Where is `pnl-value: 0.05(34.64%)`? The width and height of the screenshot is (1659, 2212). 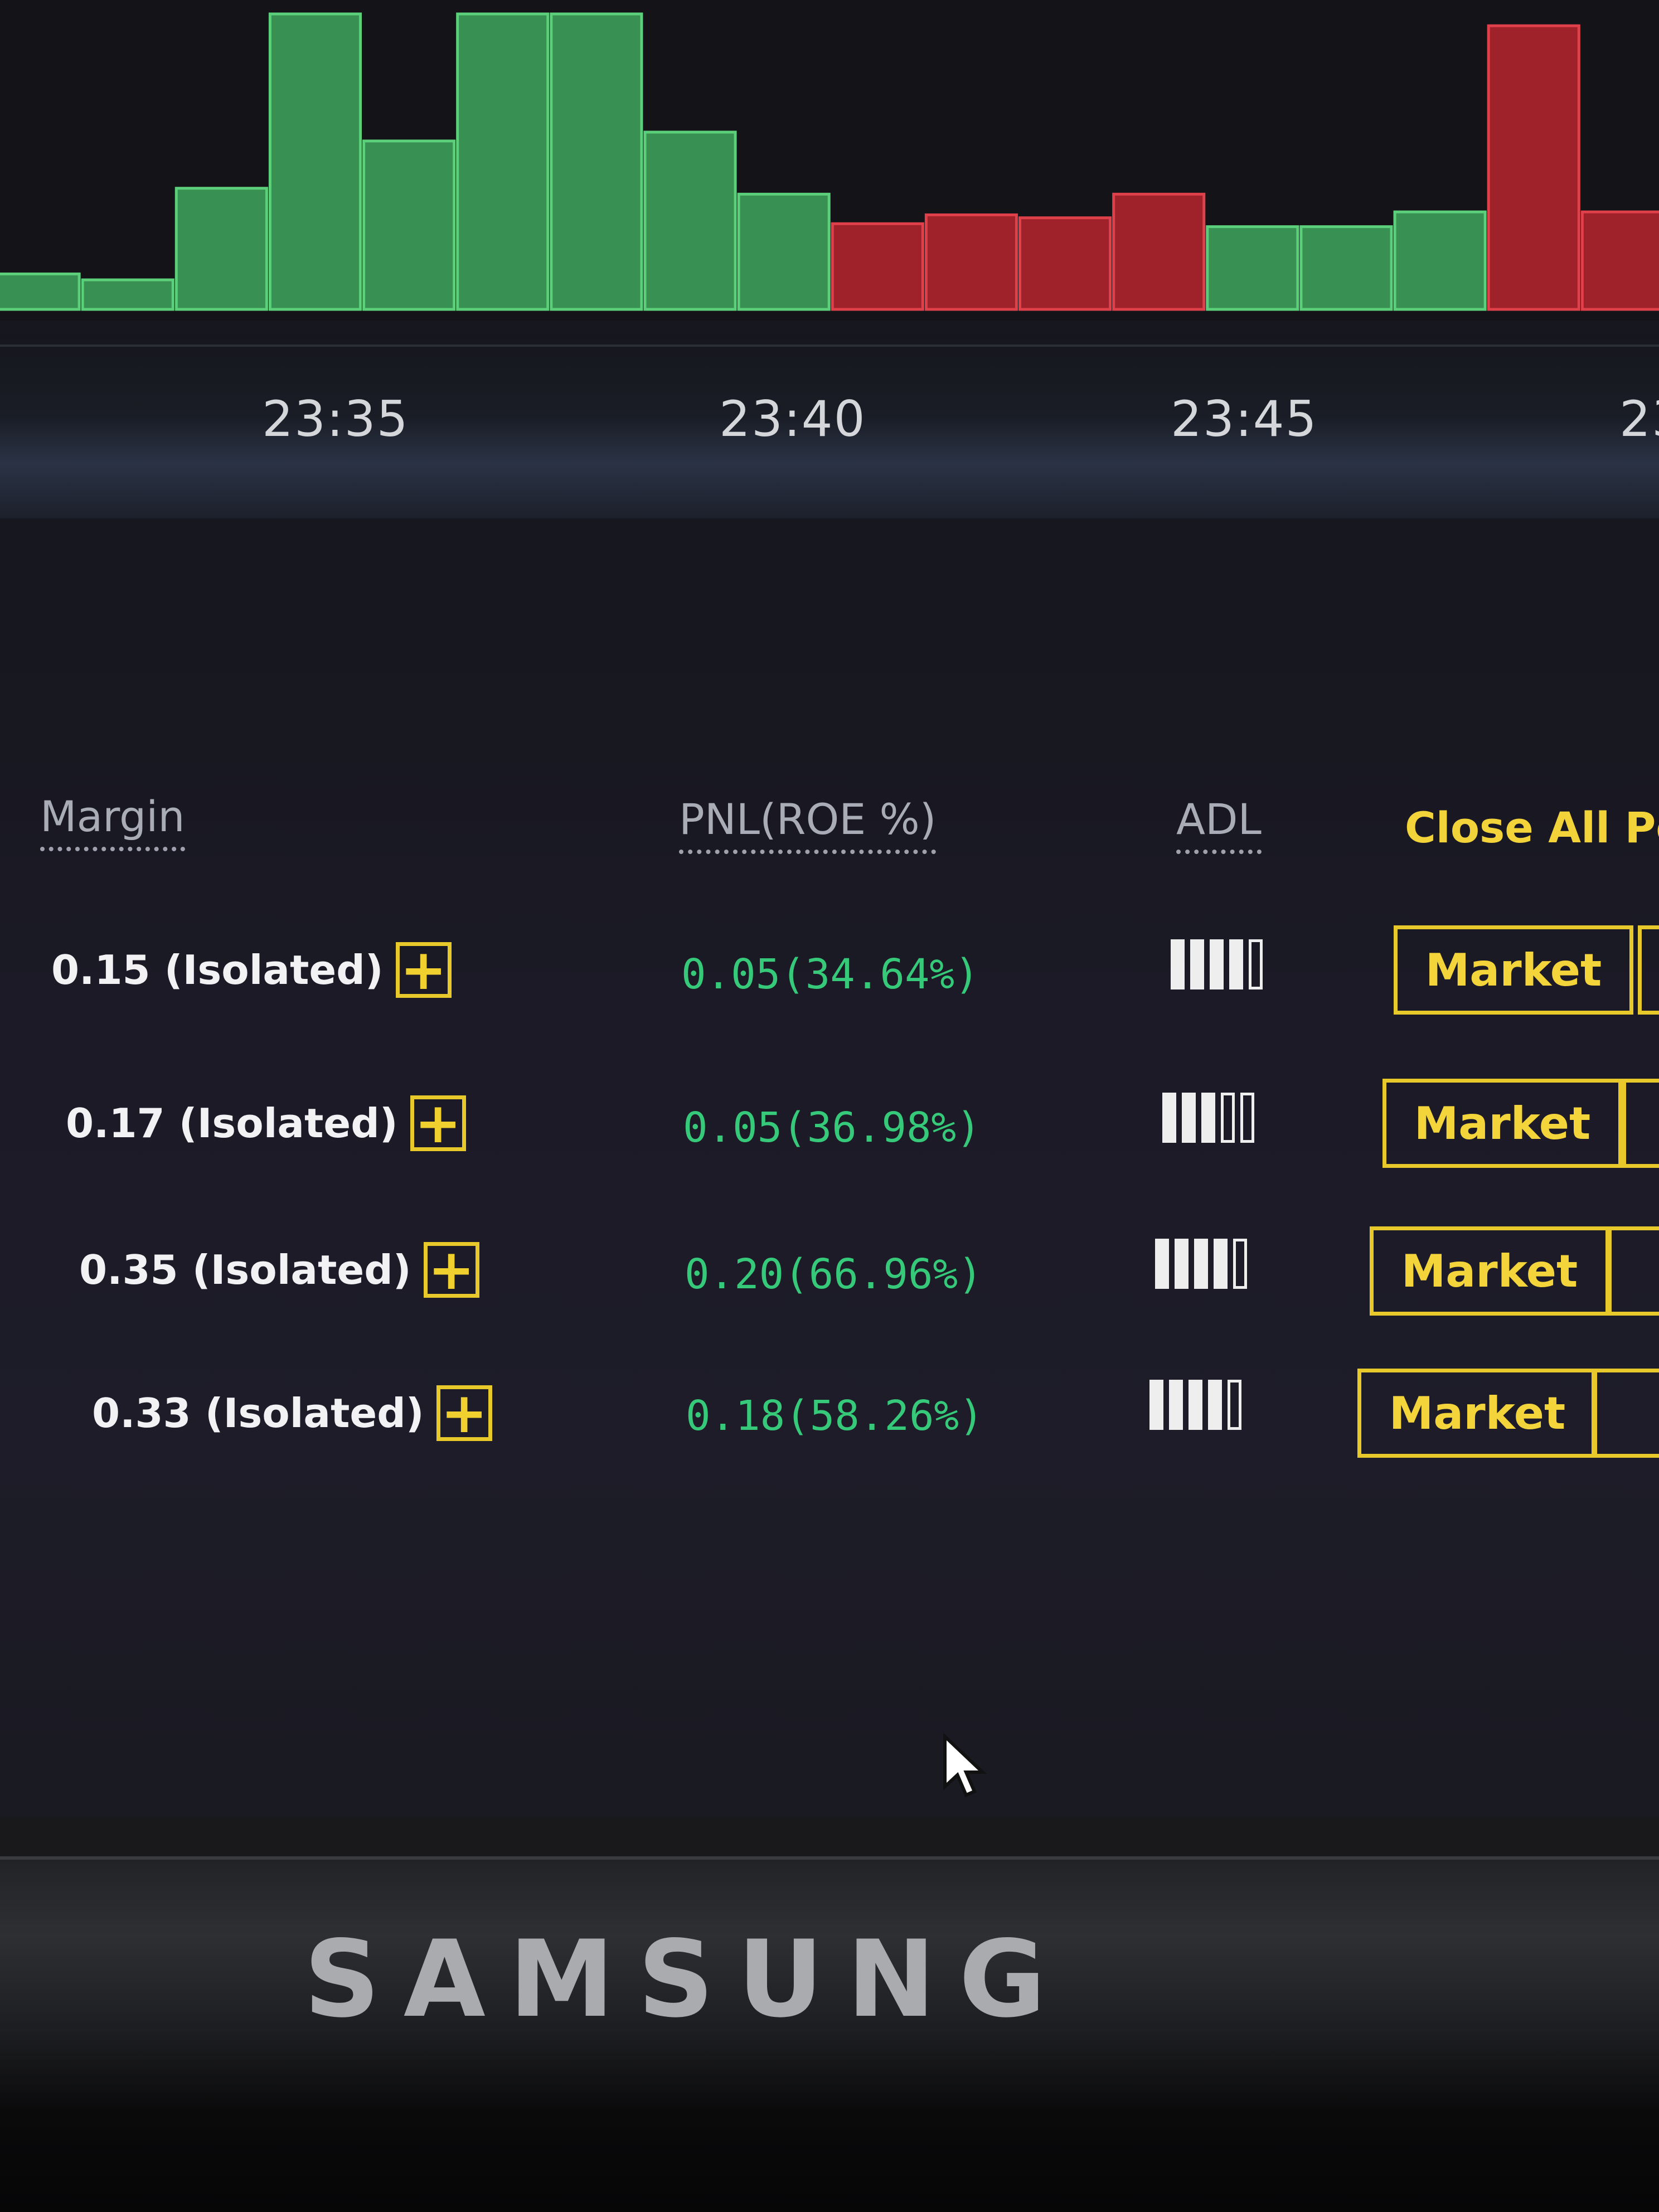
pnl-value: 0.05(34.64%) is located at coordinates (830, 974).